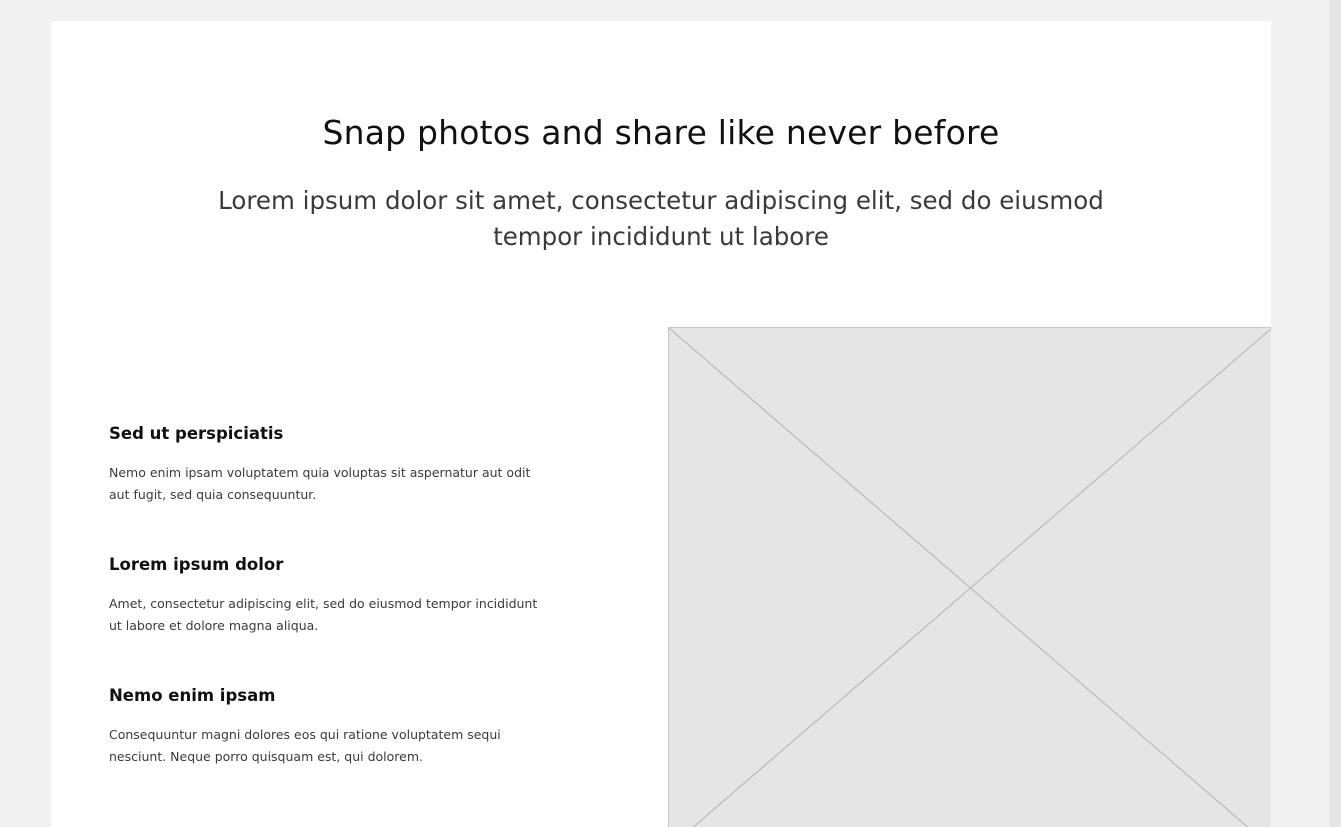 This screenshot has width=1341, height=827. I want to click on page-title: Snap photos and share like never before, so click(661, 132).